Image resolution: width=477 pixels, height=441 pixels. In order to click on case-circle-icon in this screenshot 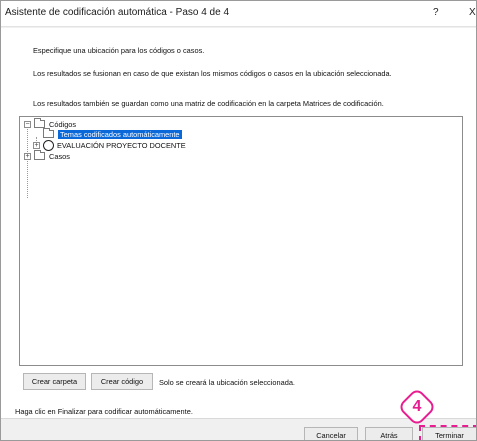, I will do `click(48, 145)`.